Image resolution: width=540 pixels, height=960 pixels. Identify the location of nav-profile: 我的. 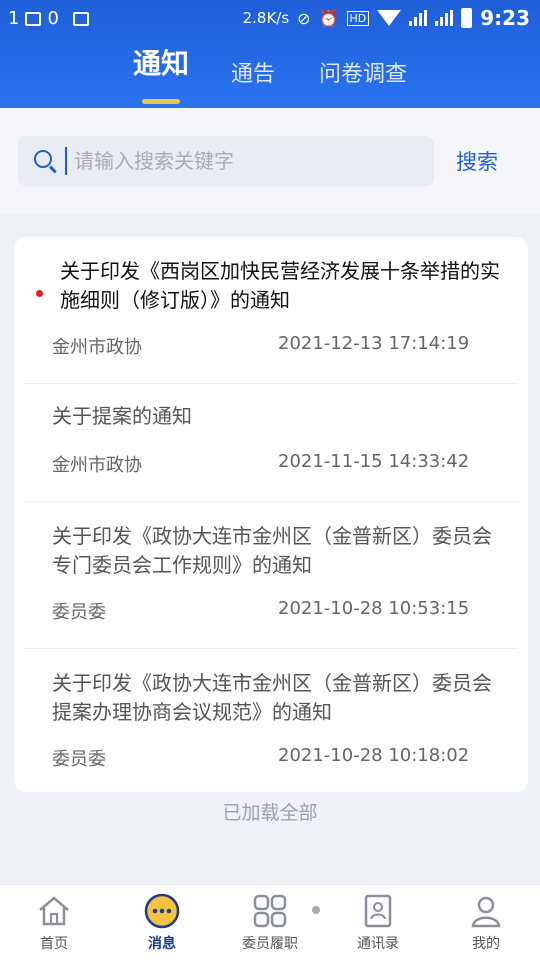
(486, 922).